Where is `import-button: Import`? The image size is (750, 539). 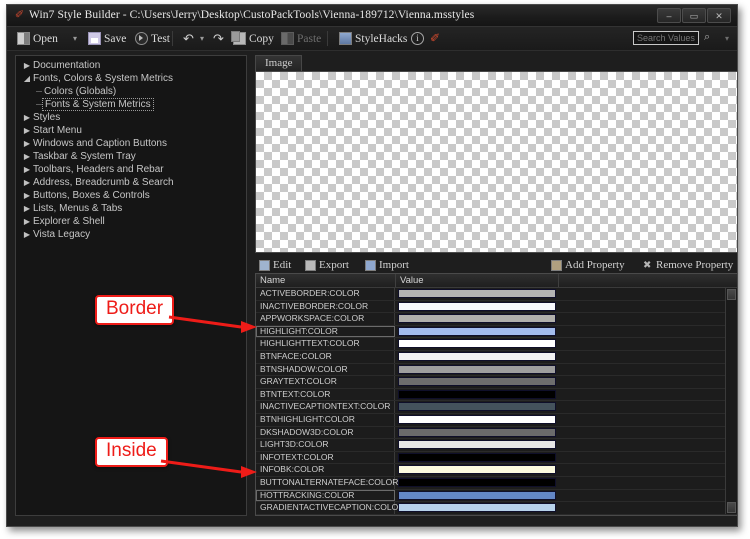 import-button: Import is located at coordinates (387, 265).